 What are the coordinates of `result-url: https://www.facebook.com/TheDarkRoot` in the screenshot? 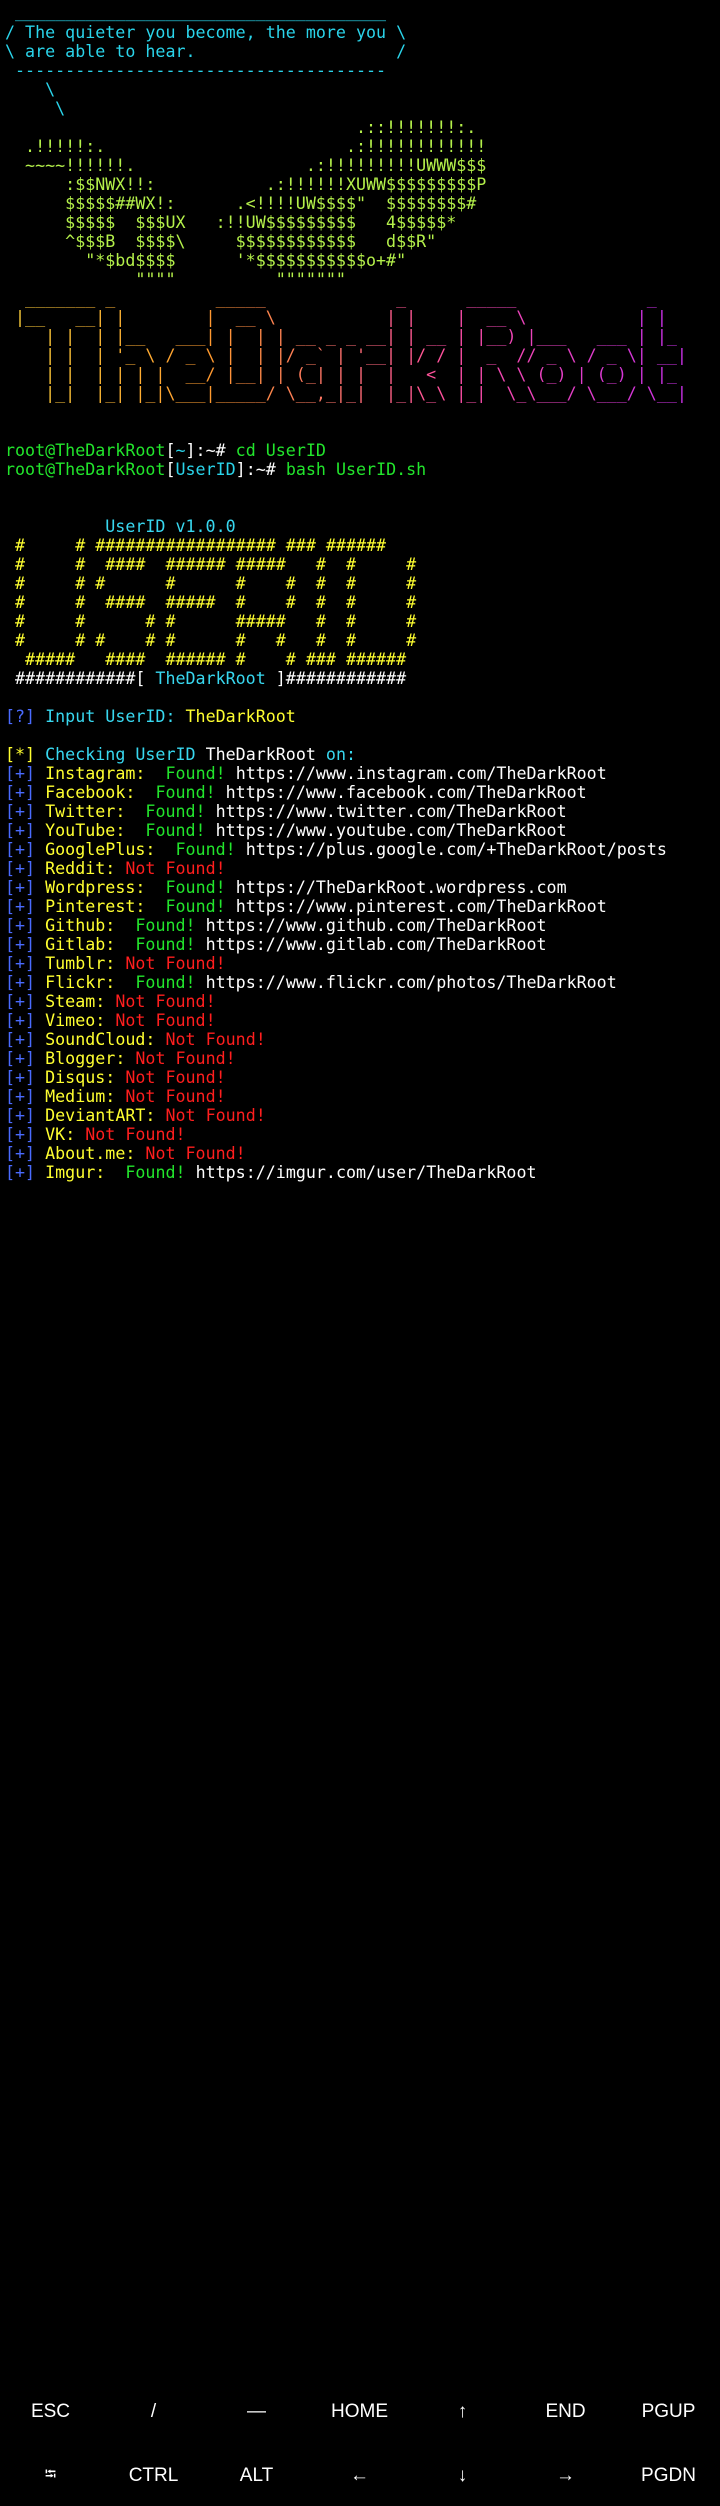 It's located at (406, 792).